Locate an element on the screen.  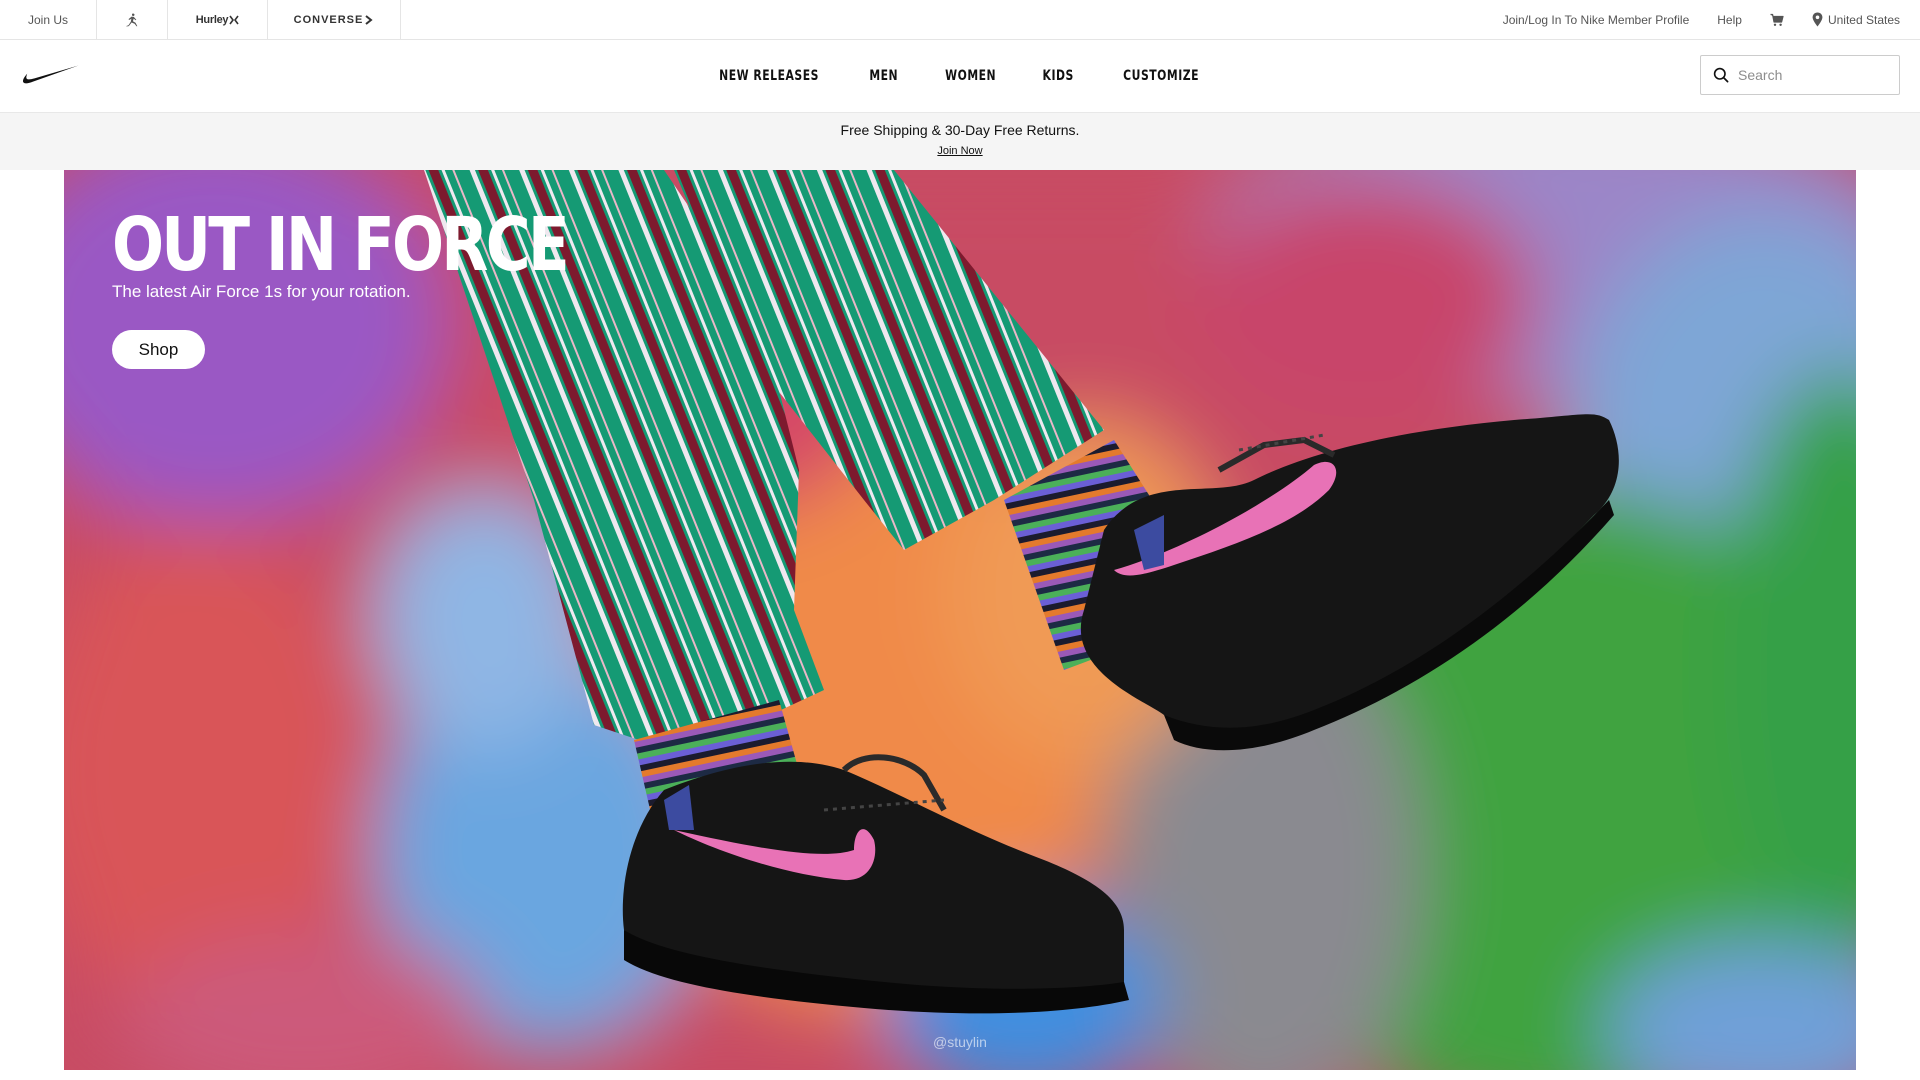
region-selector: United States is located at coordinates (1856, 19).